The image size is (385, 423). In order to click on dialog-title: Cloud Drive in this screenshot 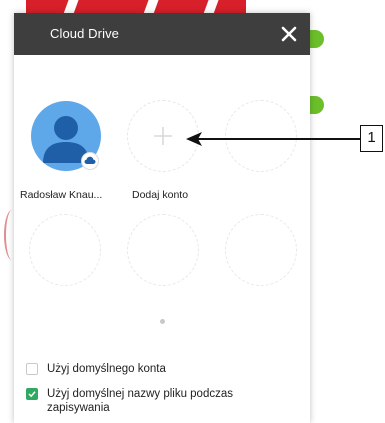, I will do `click(85, 33)`.